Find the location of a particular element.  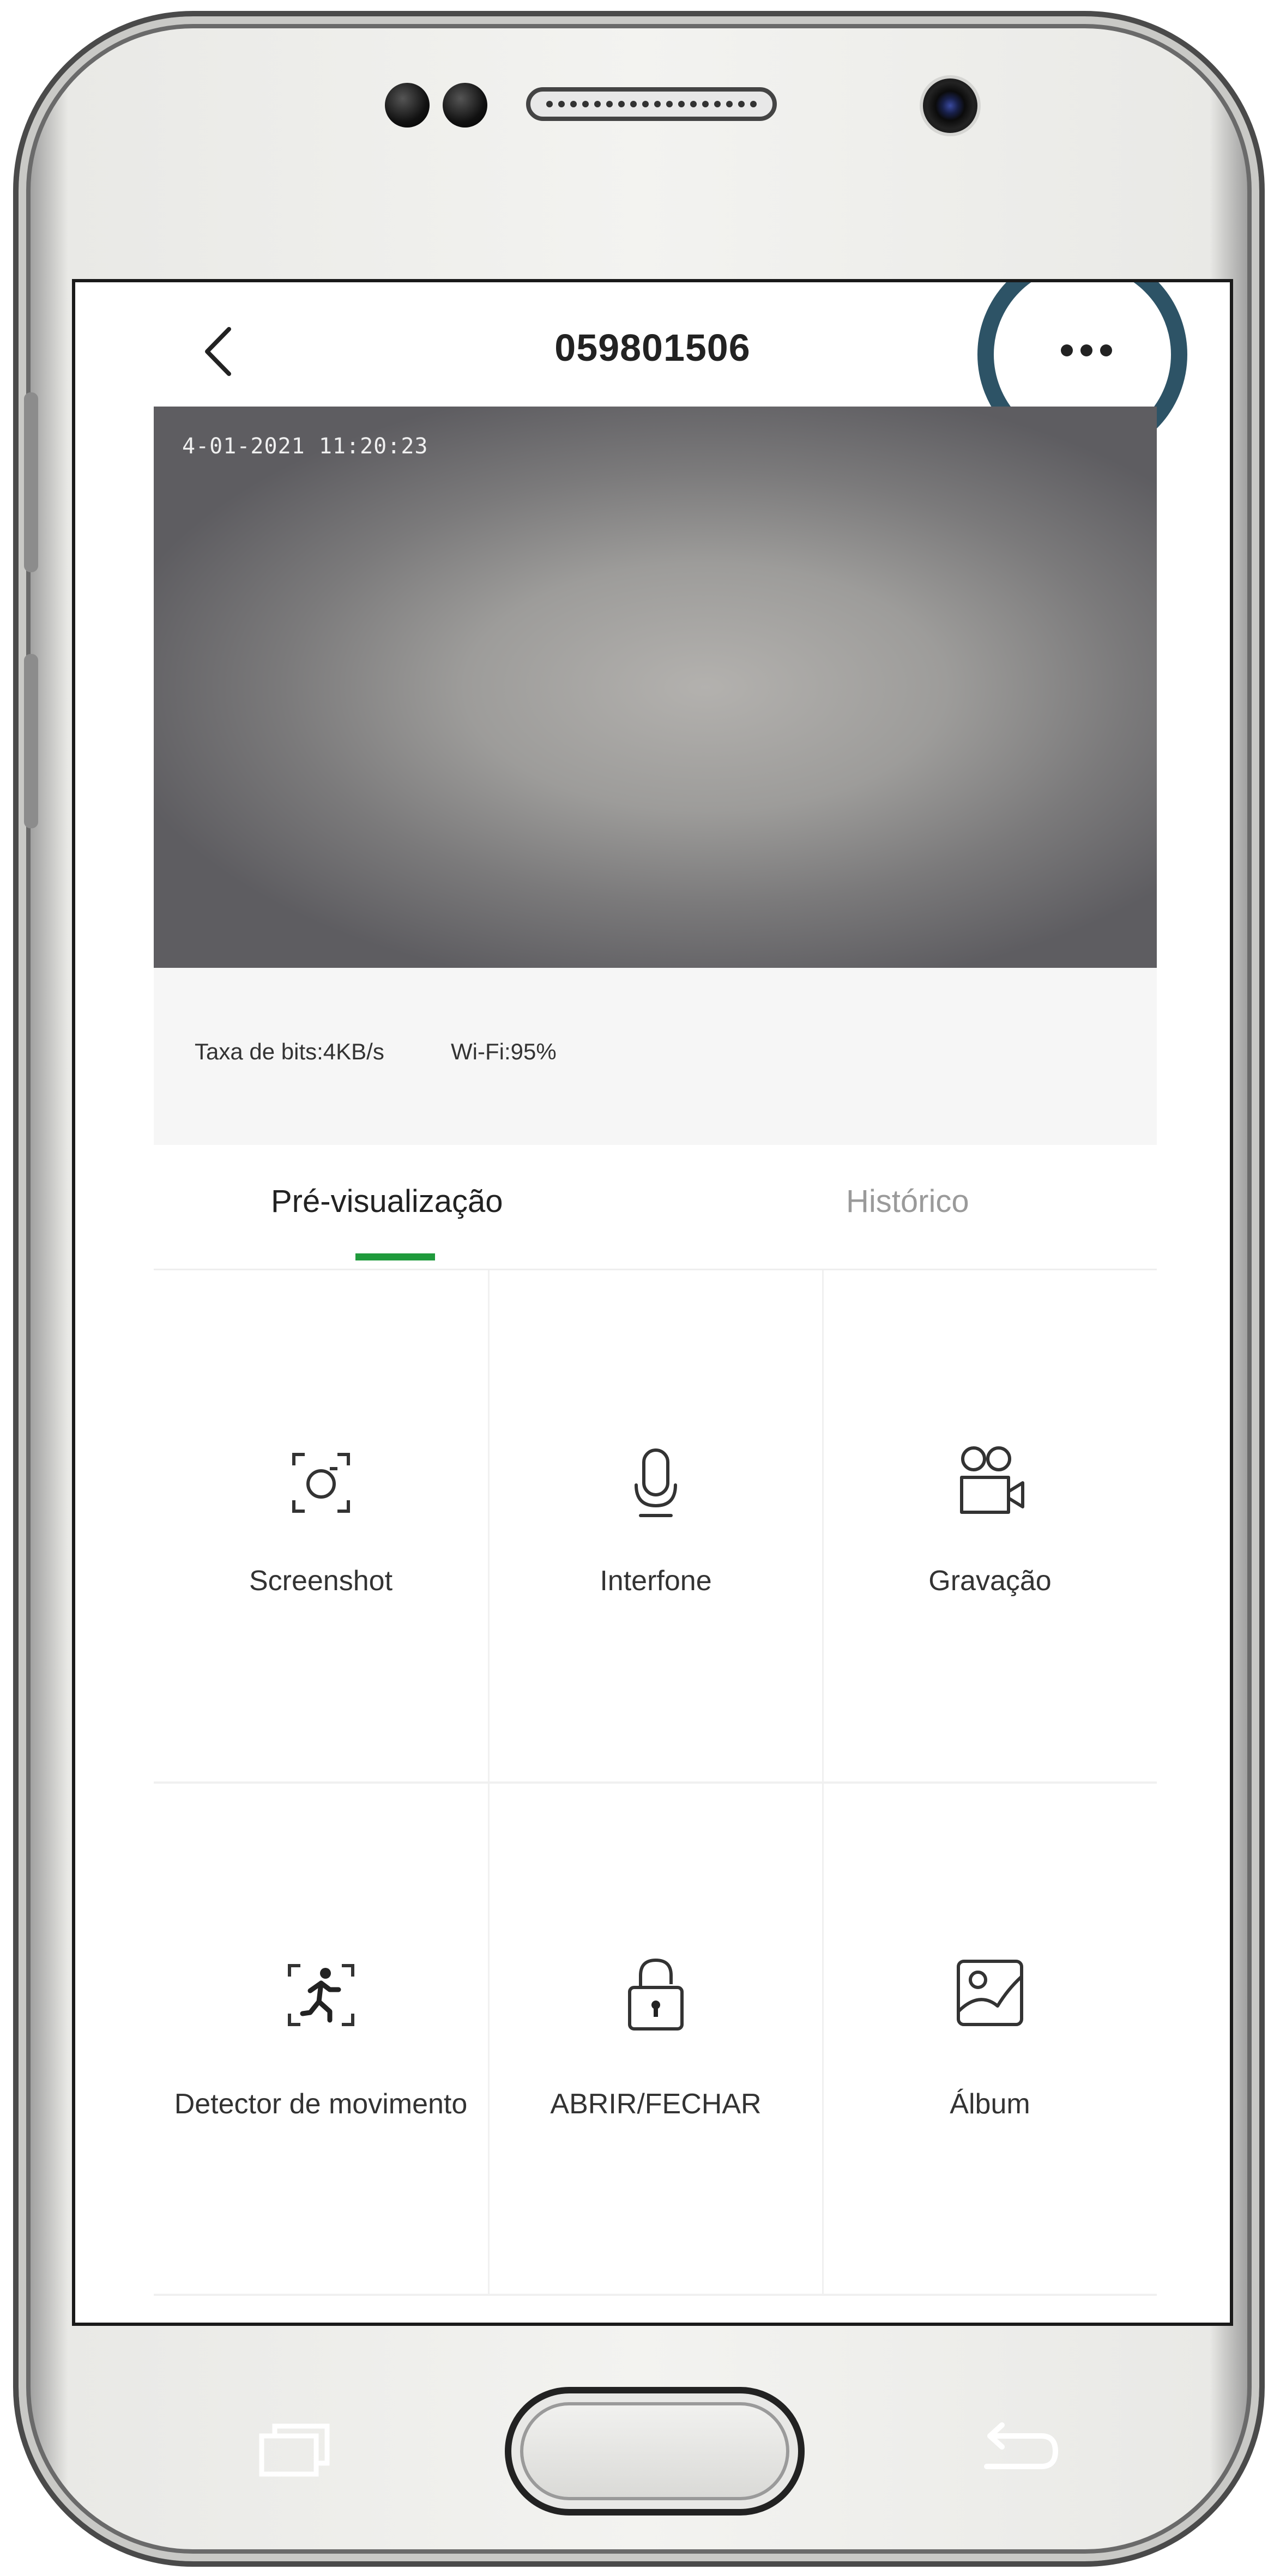

grid-bottom-divider is located at coordinates (655, 2295).